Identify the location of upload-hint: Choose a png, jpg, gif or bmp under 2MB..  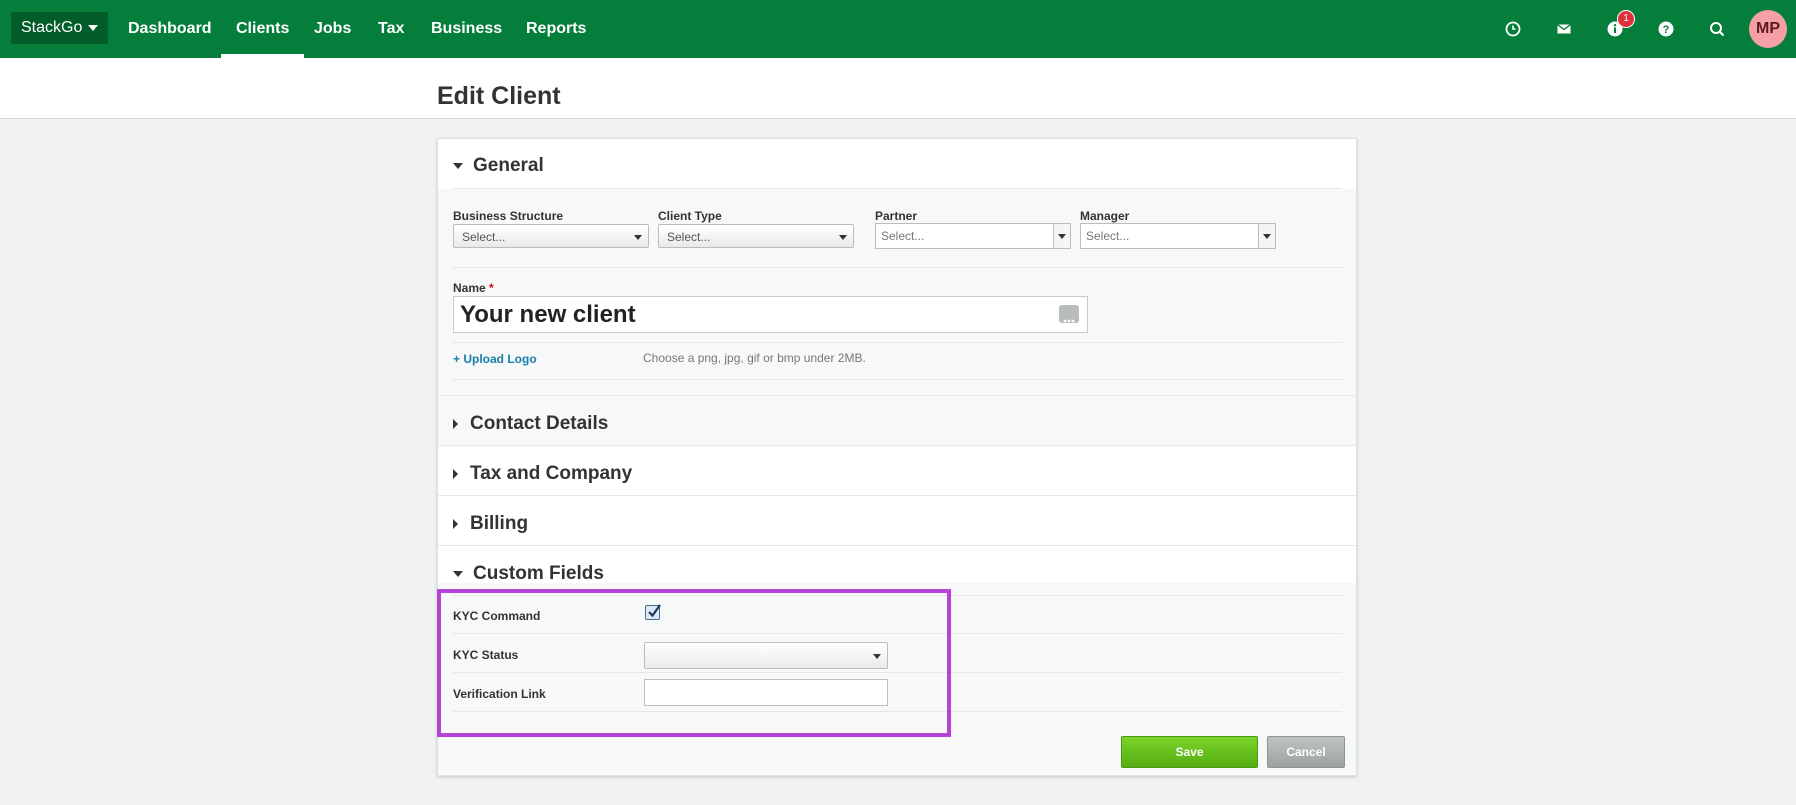
(754, 358).